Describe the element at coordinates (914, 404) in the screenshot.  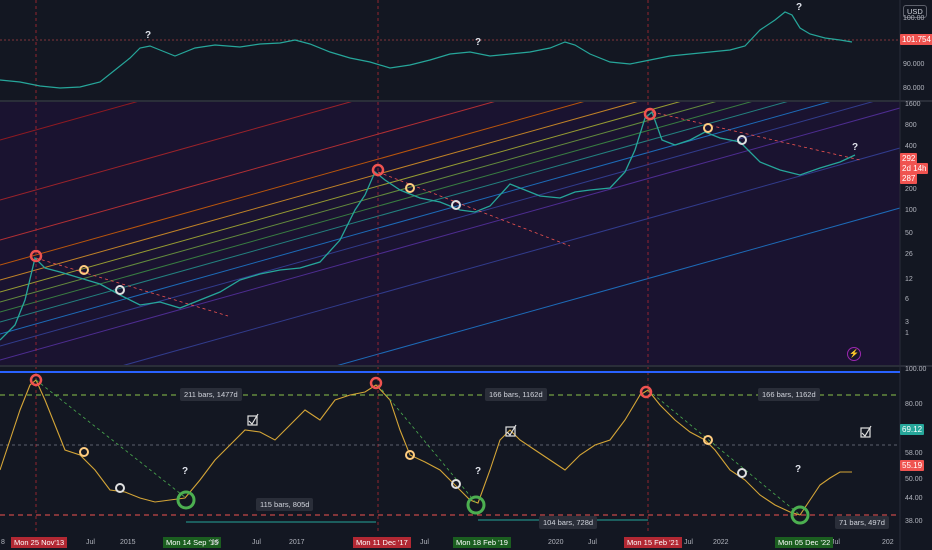
I see `bot-tick-1: 80.00` at that location.